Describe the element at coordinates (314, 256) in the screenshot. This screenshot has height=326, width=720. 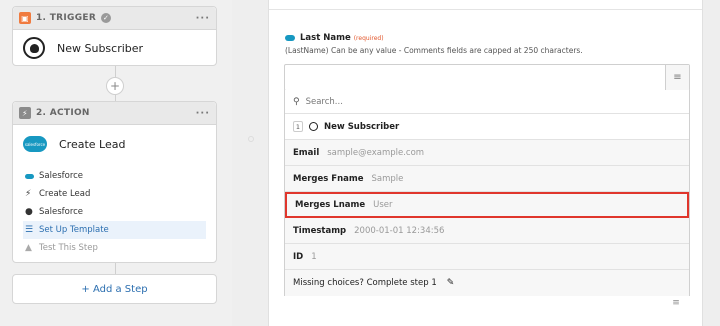
I see `option-value: 1` at that location.